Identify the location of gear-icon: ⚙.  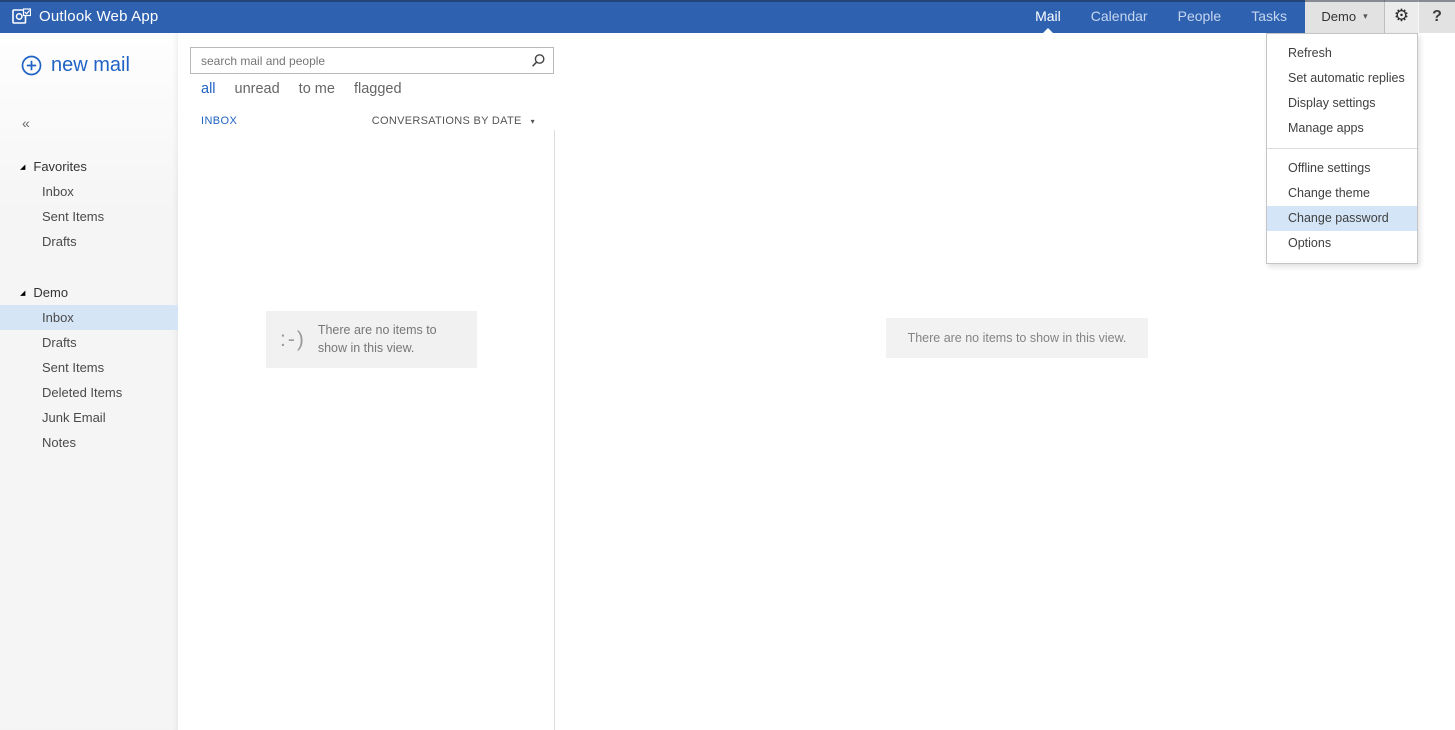
(1401, 16).